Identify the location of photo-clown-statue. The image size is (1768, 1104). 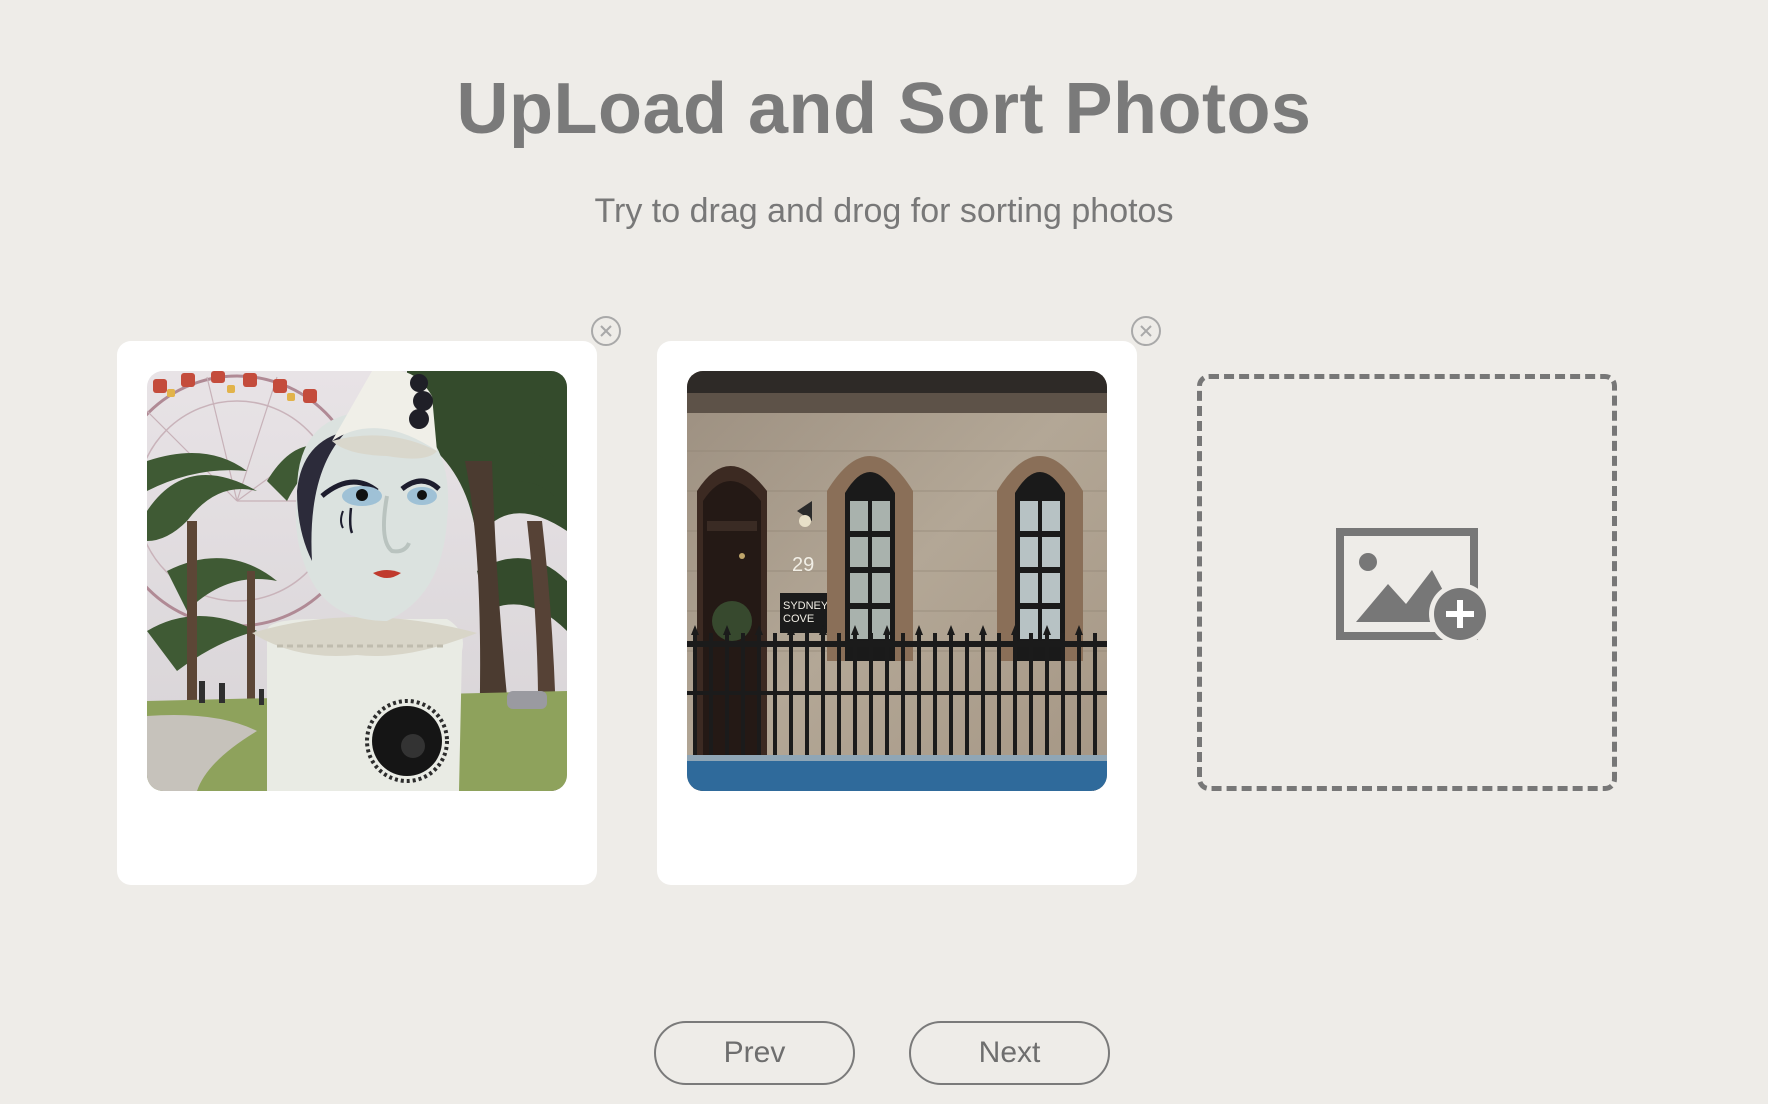
(357, 581).